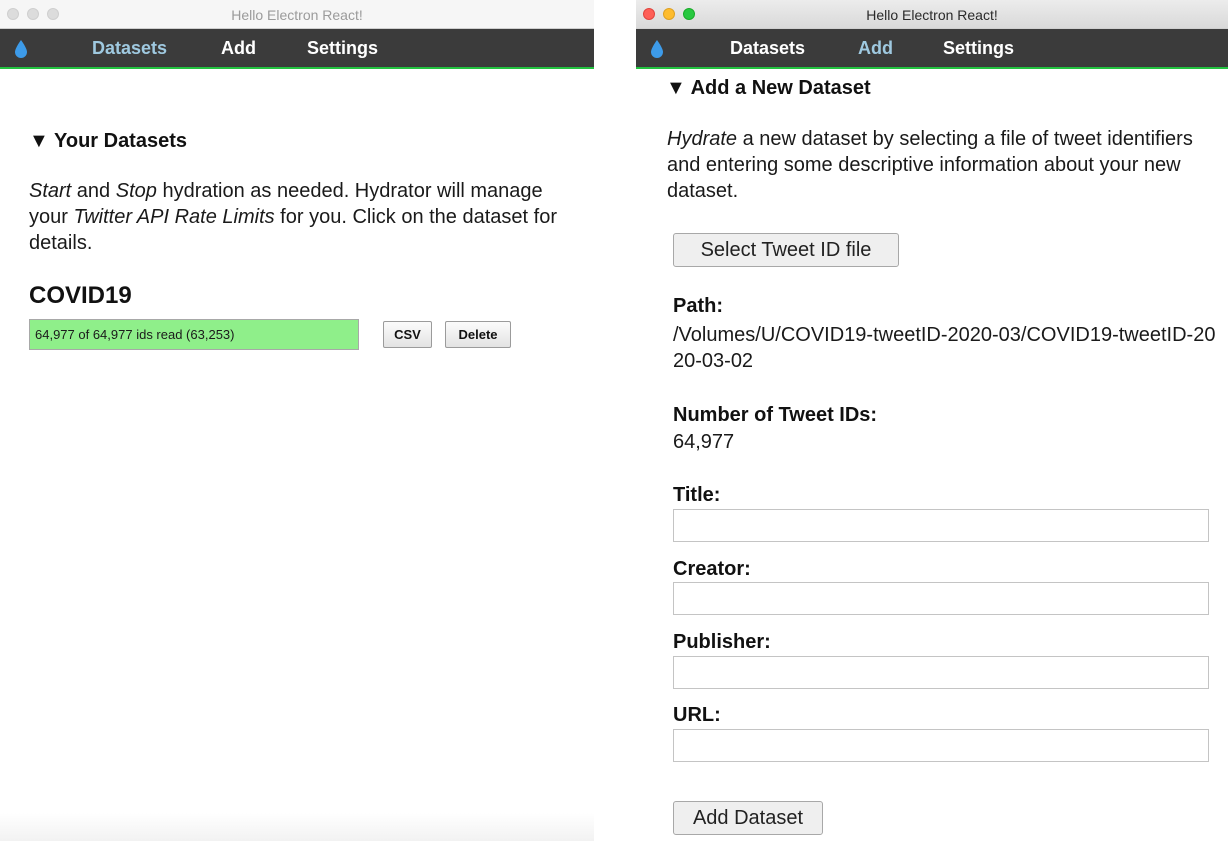 The image size is (1228, 841). I want to click on url-input, so click(941, 745).